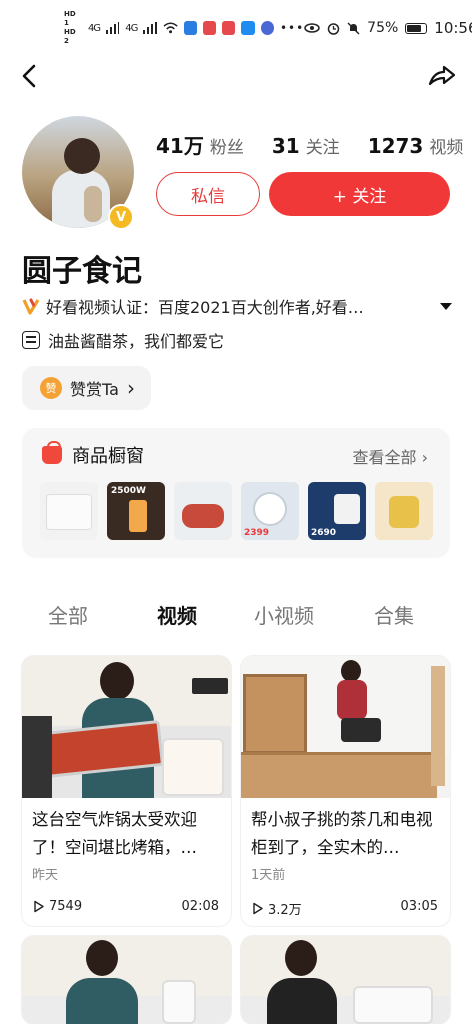 The image size is (472, 1024). I want to click on signal-1-label: 4G, so click(94, 28).